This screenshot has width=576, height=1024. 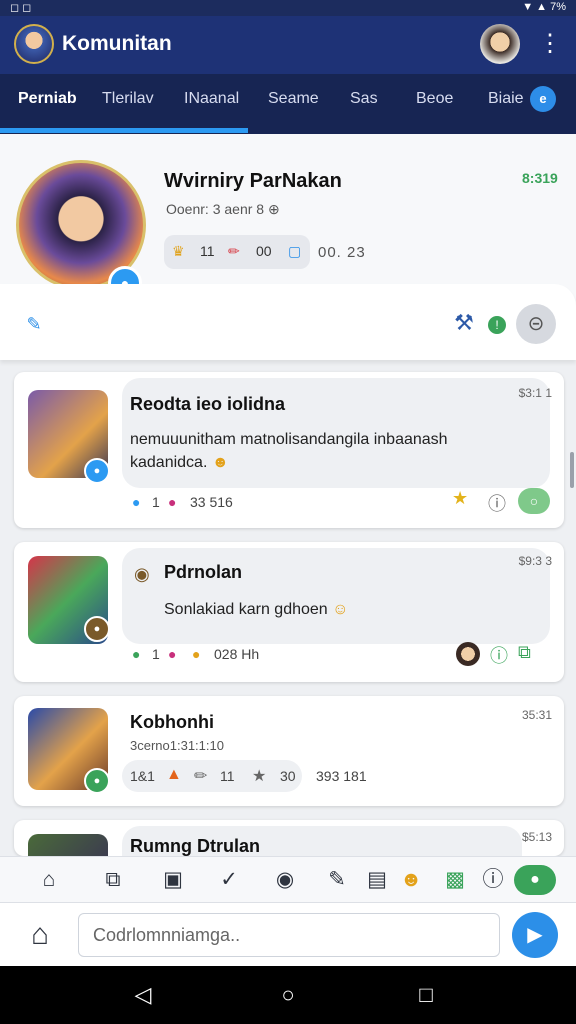 I want to click on share-tool-icon: ⧉, so click(x=113, y=880).